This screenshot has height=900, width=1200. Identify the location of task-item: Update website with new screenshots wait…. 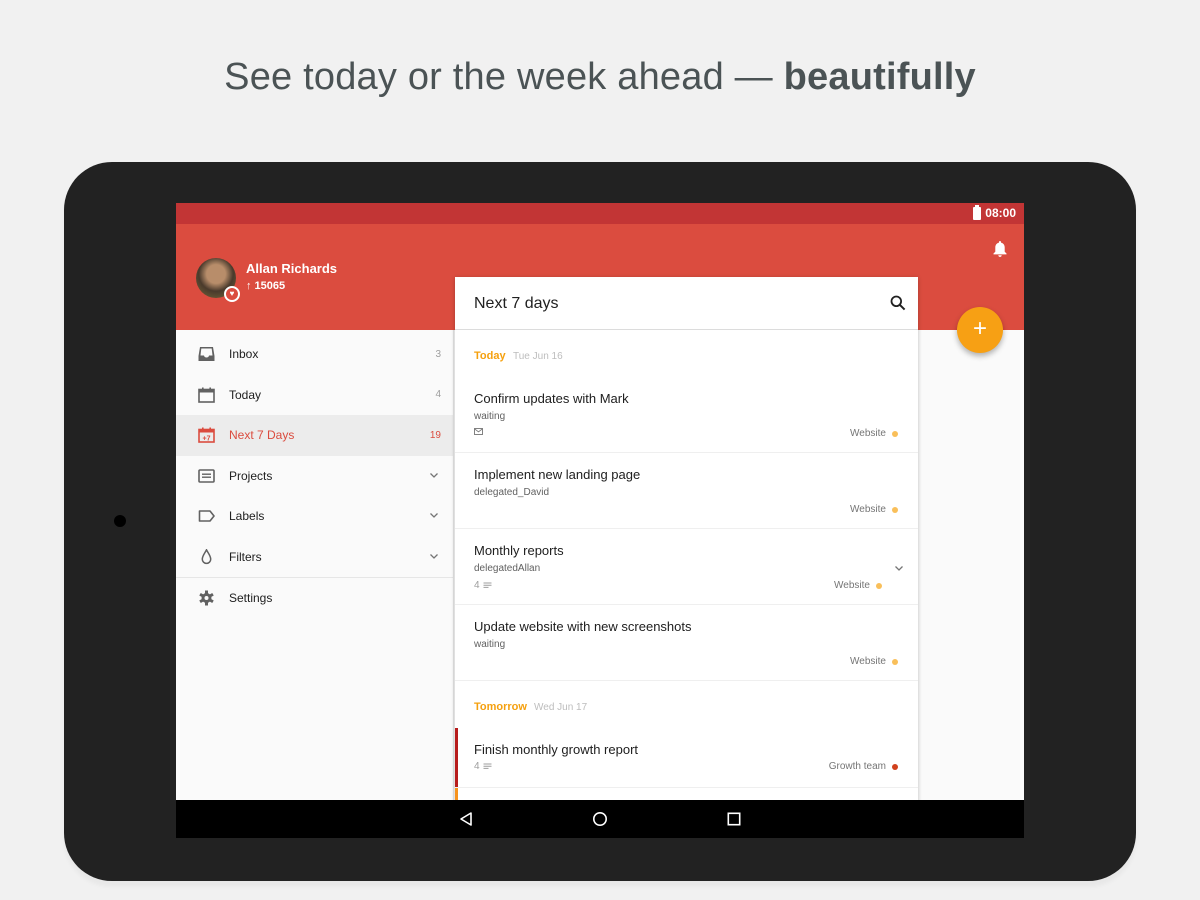
(686, 643).